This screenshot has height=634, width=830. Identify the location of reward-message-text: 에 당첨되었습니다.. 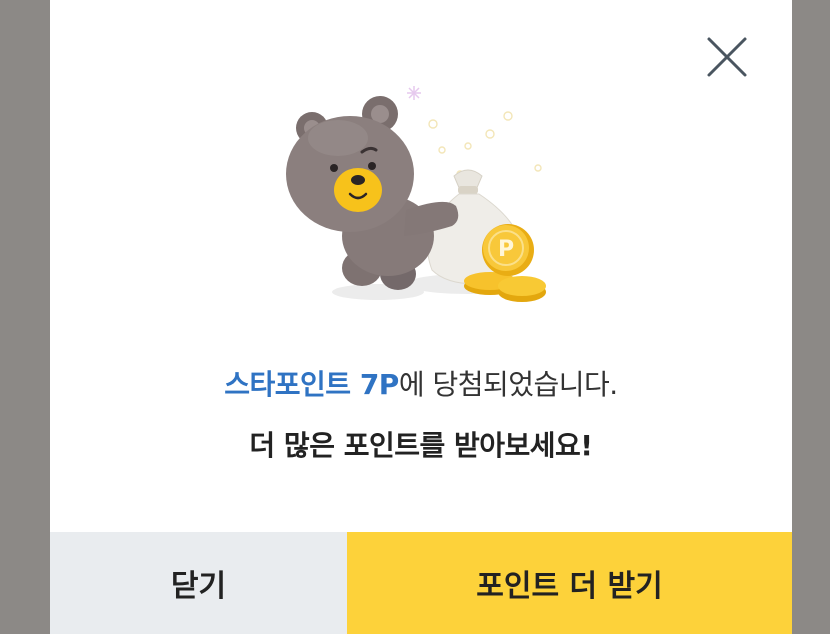
(508, 384).